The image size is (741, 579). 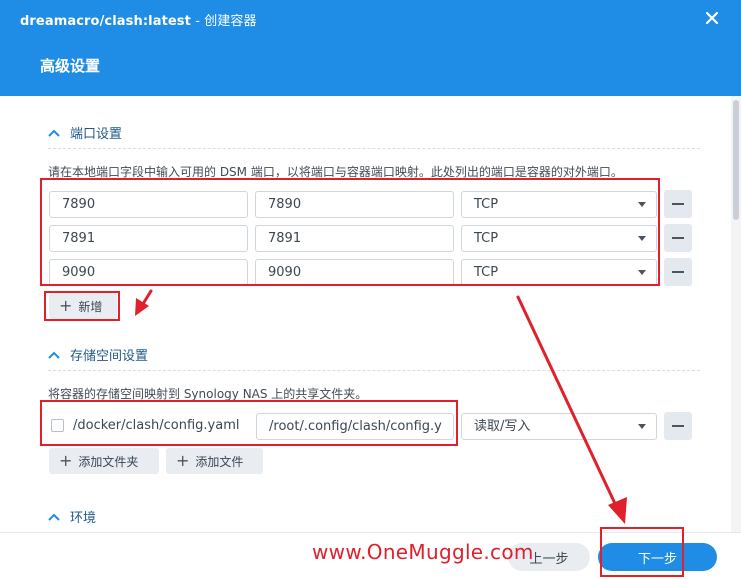 I want to click on add-file-label: 添加文件, so click(x=219, y=461).